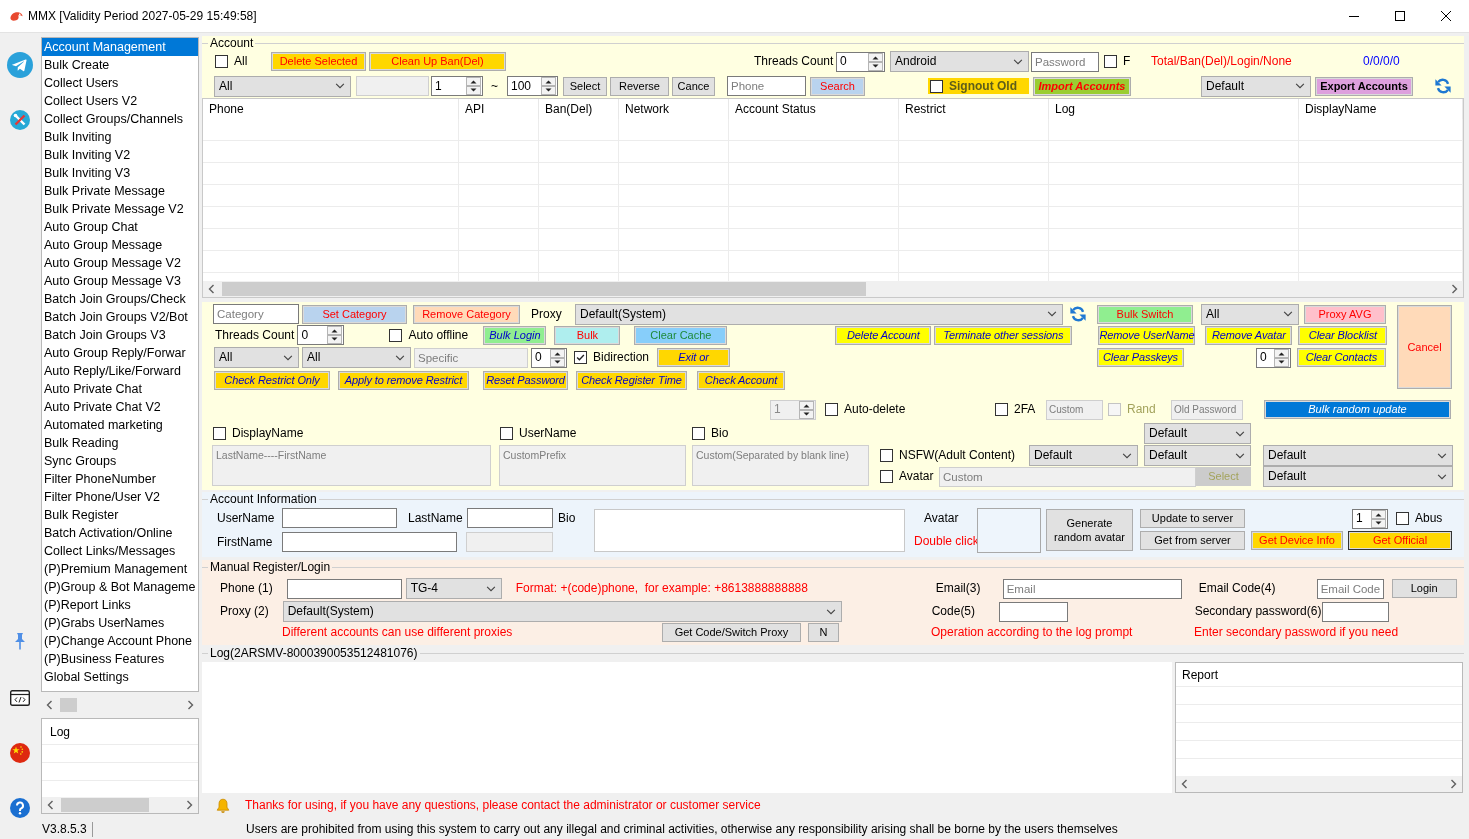  Describe the element at coordinates (120, 263) in the screenshot. I see `sidebar-item: Auto Group Message V2` at that location.